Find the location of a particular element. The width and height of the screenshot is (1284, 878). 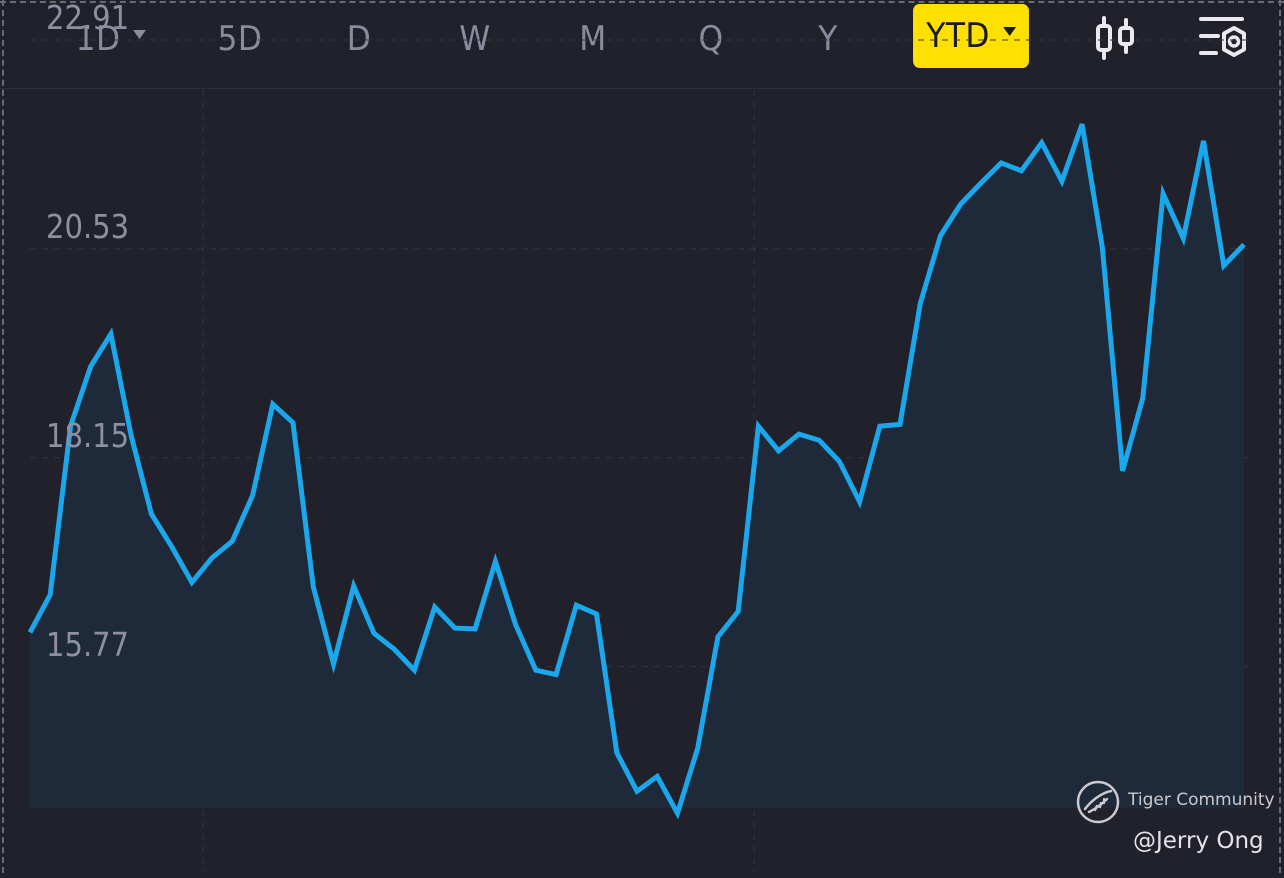

watermark-handle: @Jerry Ong is located at coordinates (1198, 841).